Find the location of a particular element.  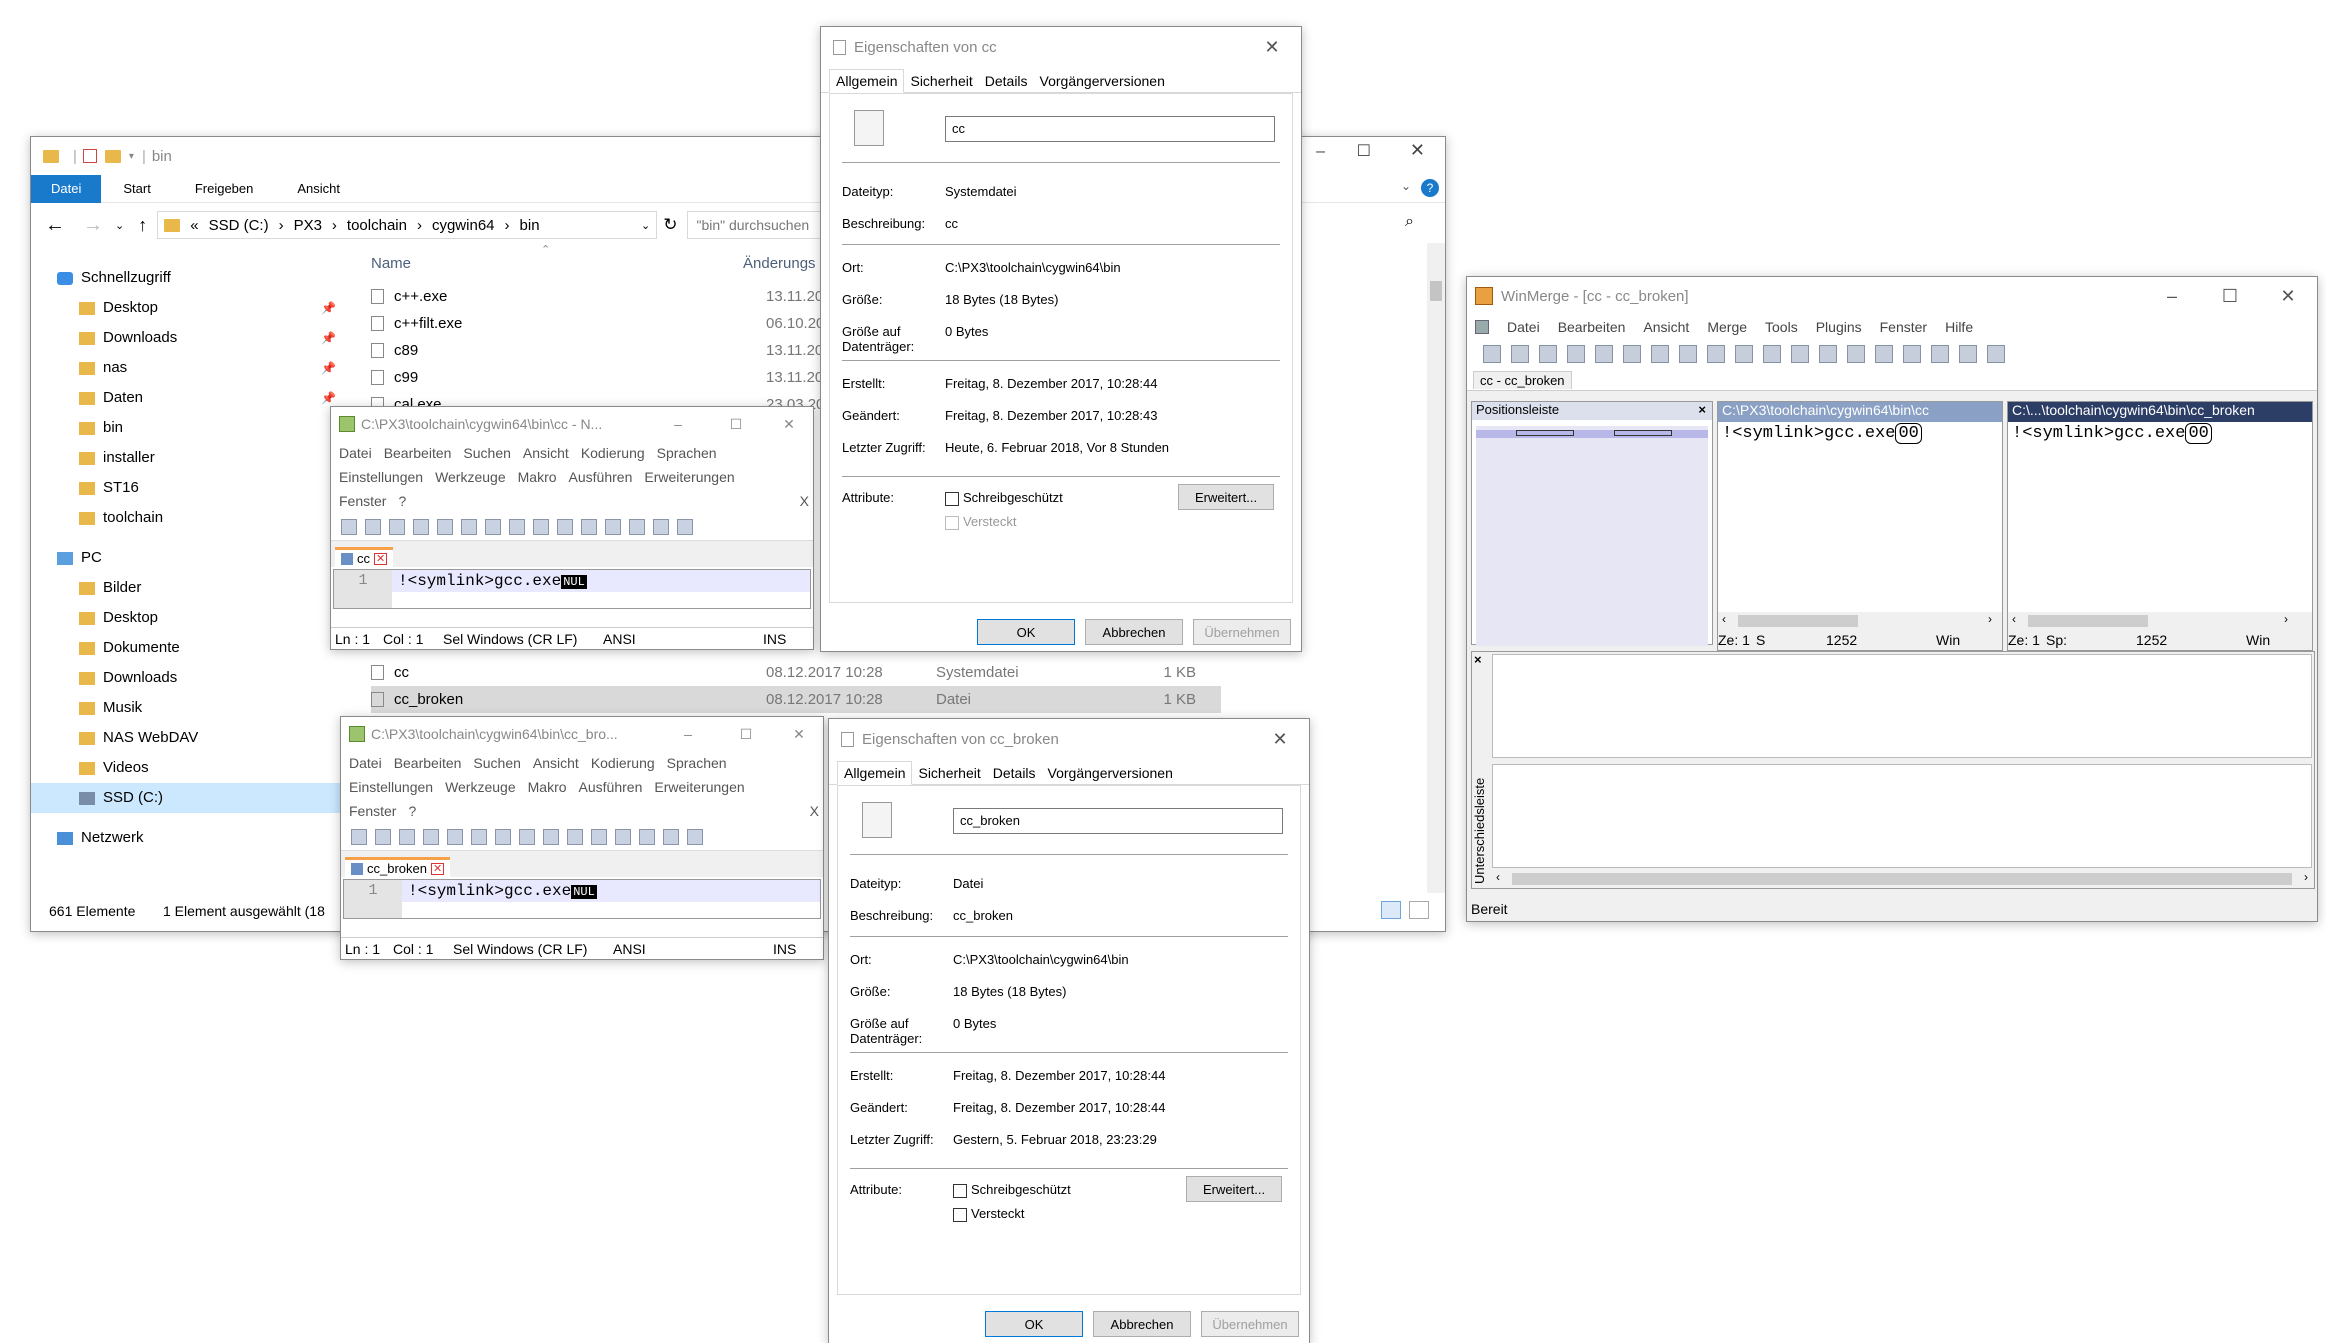

menu-werkzeuge: Werkzeuge is located at coordinates (480, 787).